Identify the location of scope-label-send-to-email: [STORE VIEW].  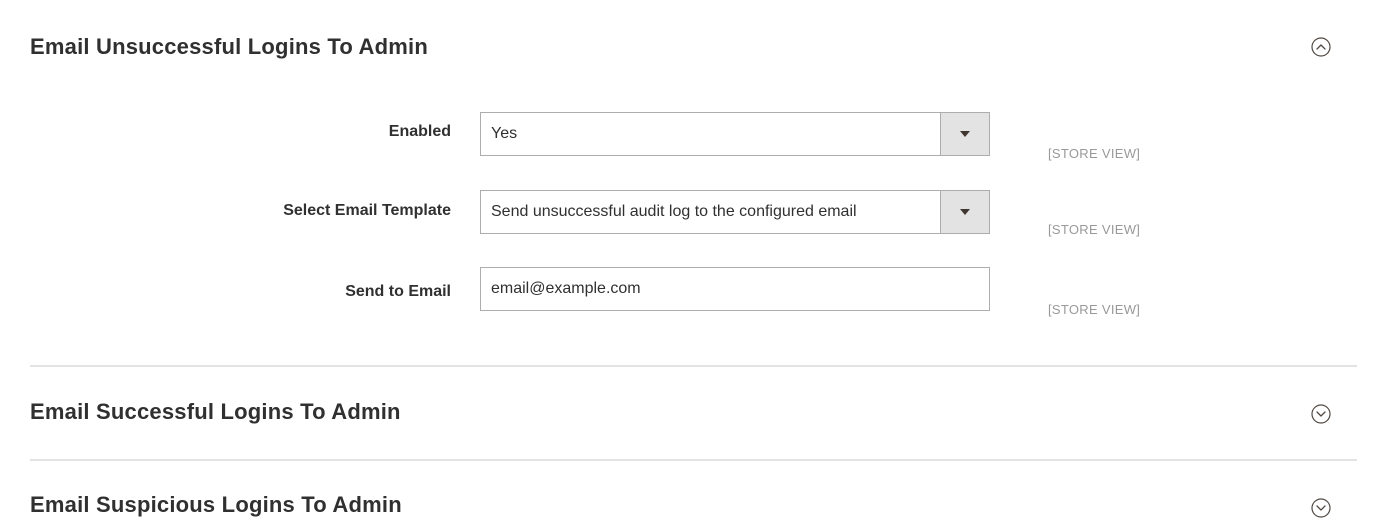
(1094, 309).